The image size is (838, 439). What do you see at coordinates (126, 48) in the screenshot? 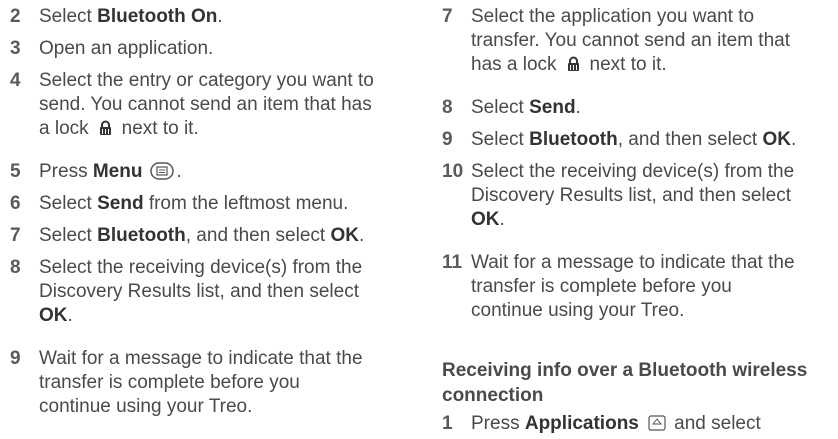
I see `step-text: Open an application.` at bounding box center [126, 48].